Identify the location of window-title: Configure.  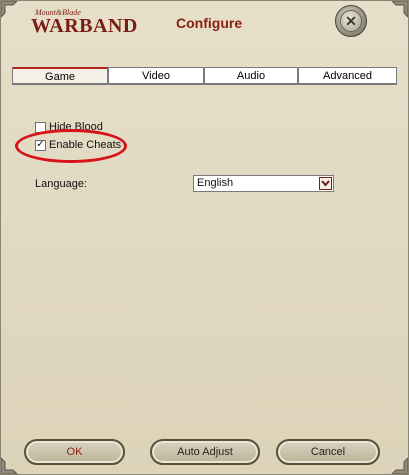
(209, 23).